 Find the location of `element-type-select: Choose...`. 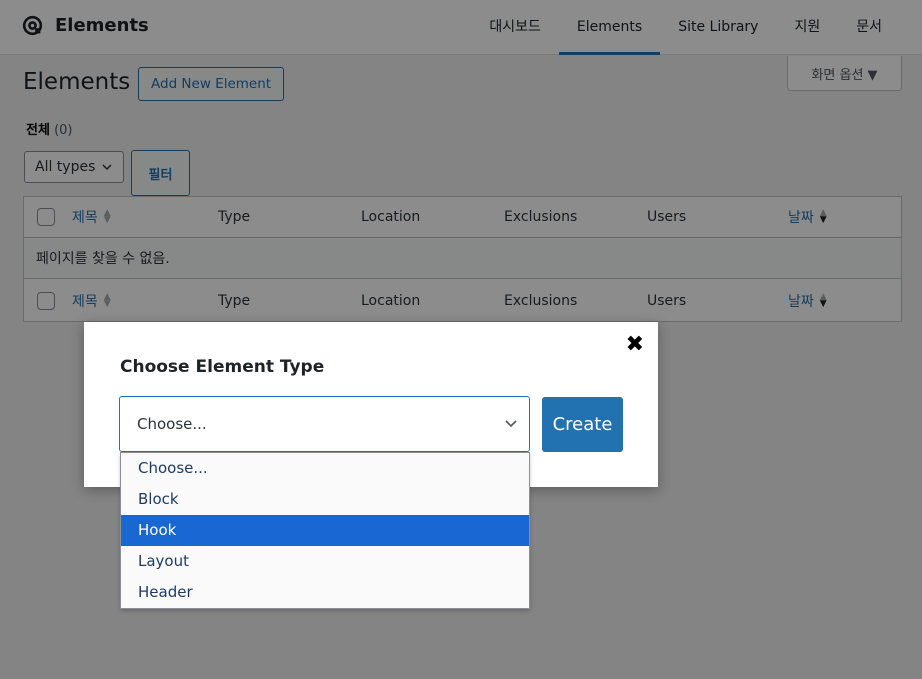

element-type-select: Choose... is located at coordinates (324, 424).